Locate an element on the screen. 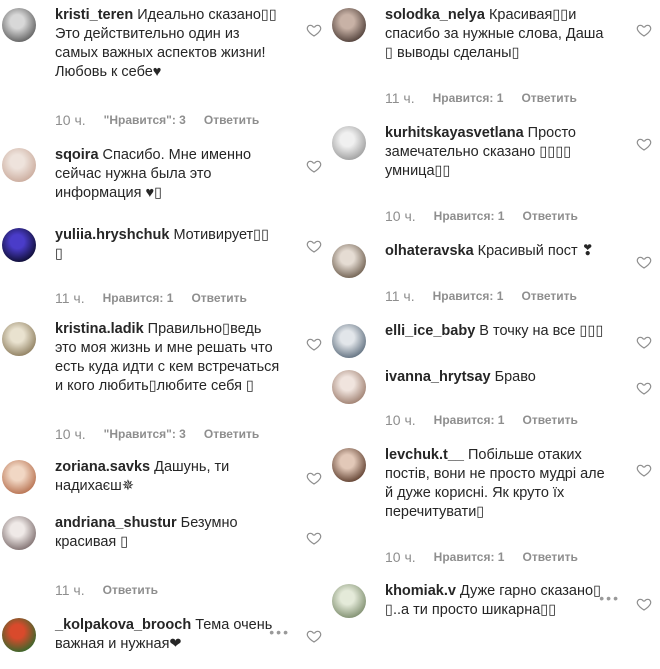 This screenshot has width=660, height=669. comment-username: khomiak.v is located at coordinates (420, 591).